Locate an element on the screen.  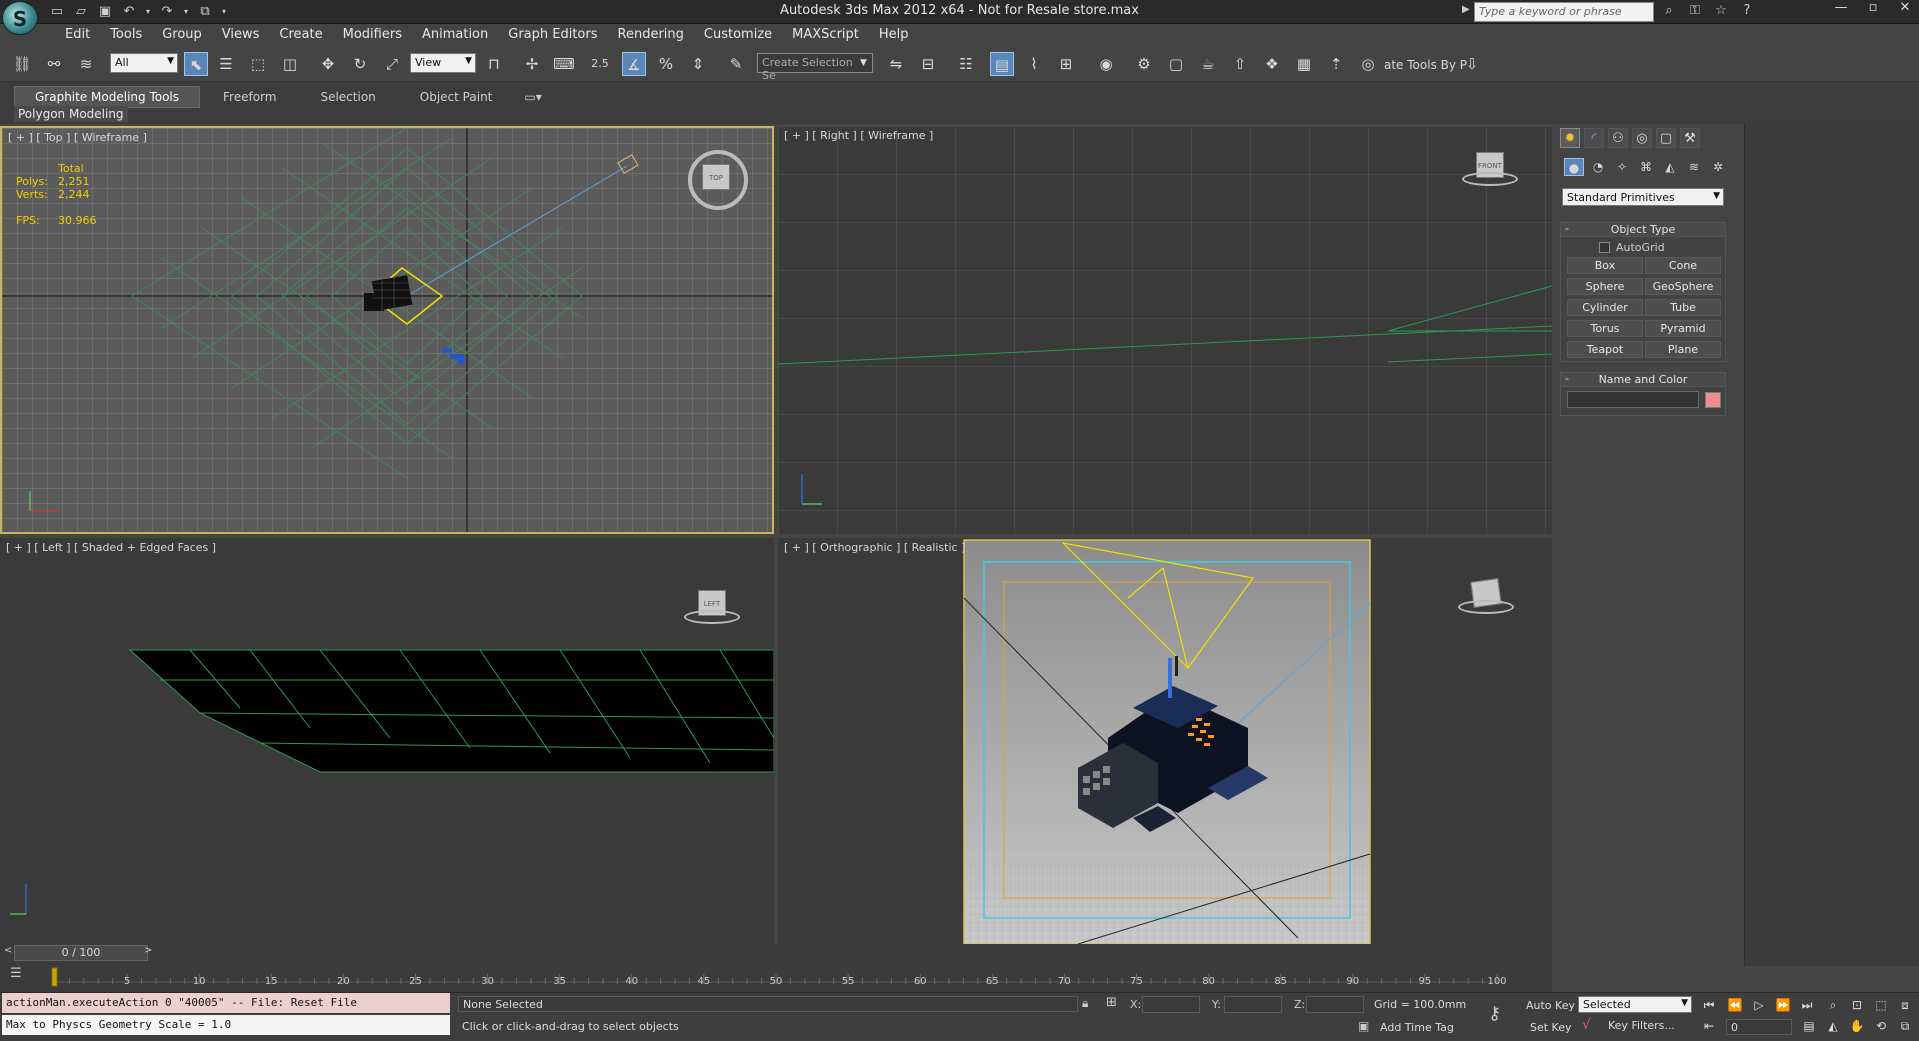
favorites-star-icon: ☆ is located at coordinates (1721, 11).